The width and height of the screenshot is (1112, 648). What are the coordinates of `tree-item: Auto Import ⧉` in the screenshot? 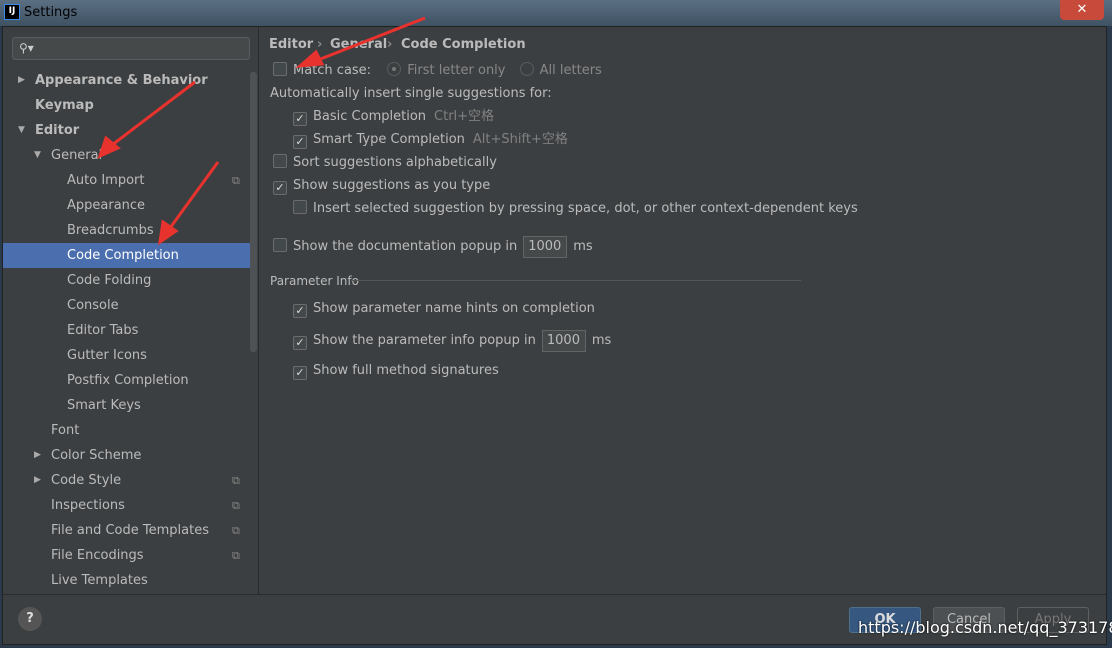 It's located at (130, 180).